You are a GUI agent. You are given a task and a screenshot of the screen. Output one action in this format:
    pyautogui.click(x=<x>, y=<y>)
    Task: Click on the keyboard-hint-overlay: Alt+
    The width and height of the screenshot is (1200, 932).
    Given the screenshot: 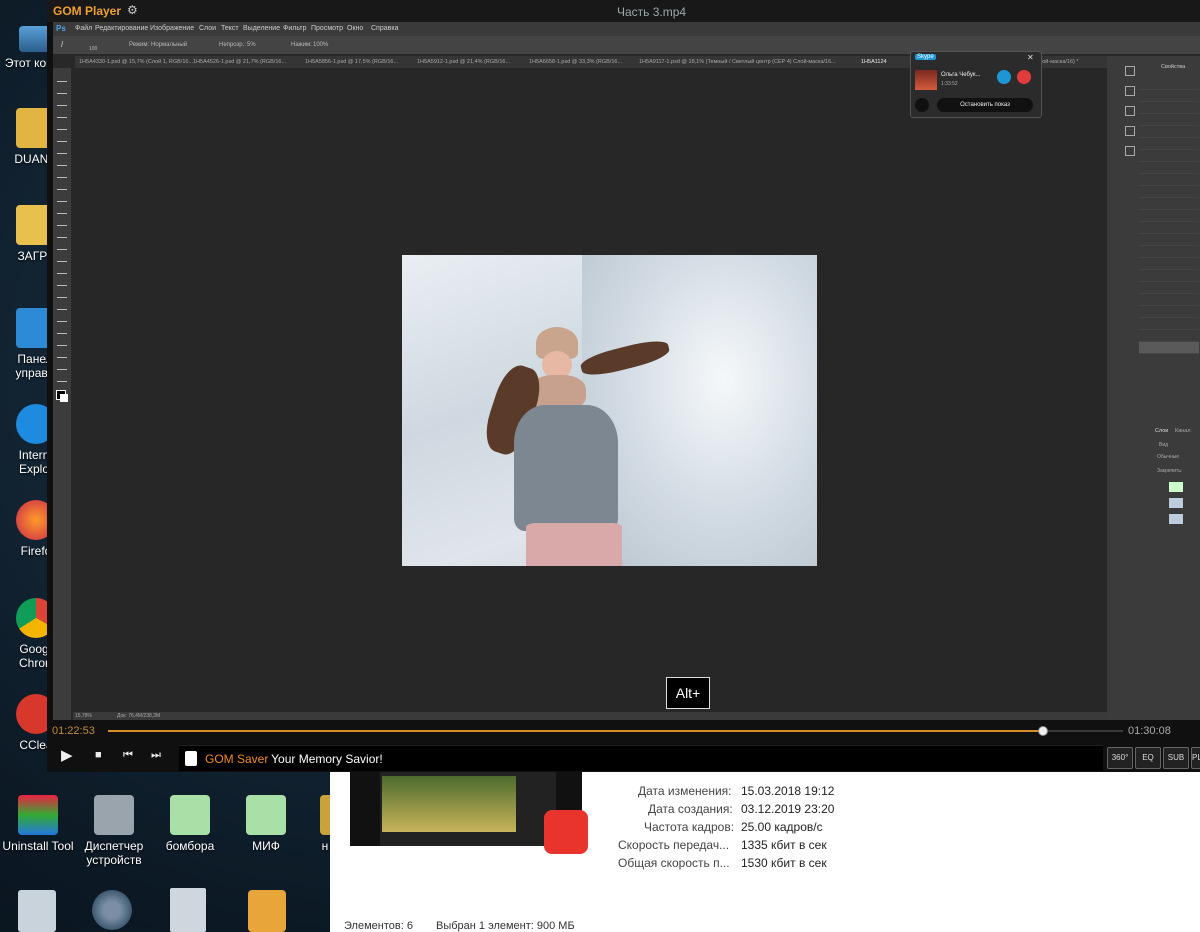 What is the action you would take?
    pyautogui.click(x=688, y=693)
    